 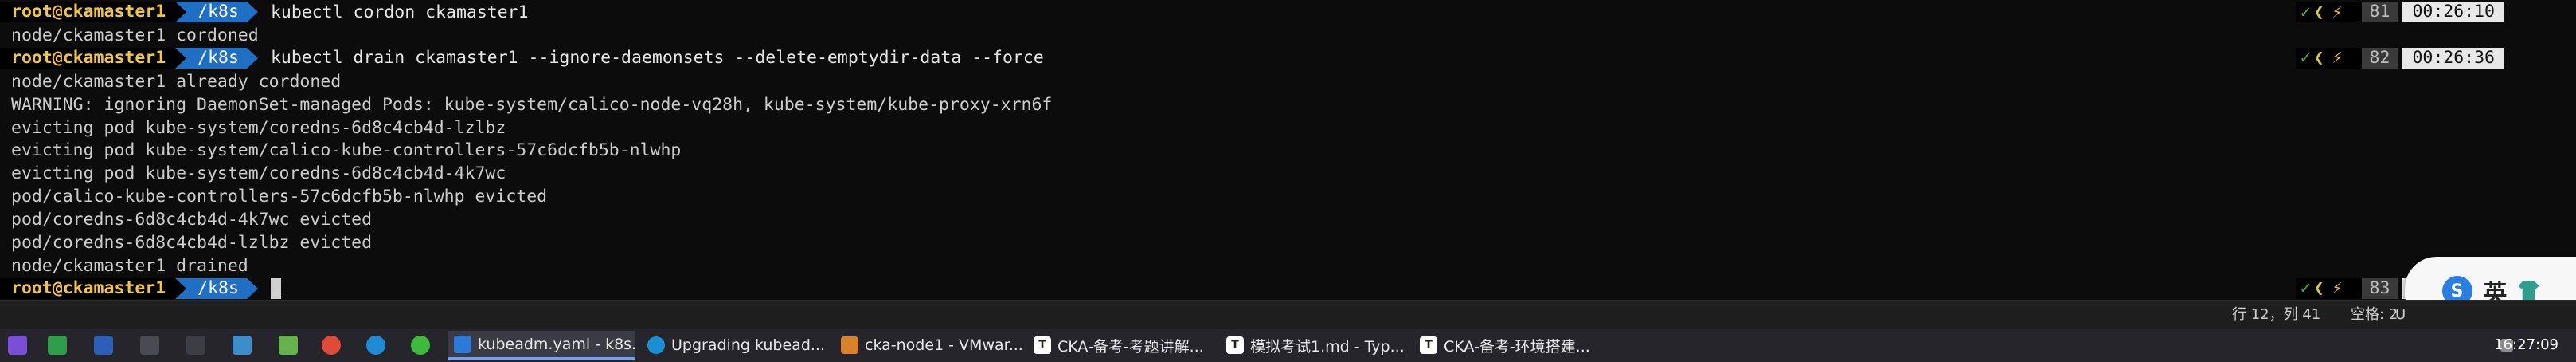 I want to click on remote-desktop-icon, so click(x=195, y=345).